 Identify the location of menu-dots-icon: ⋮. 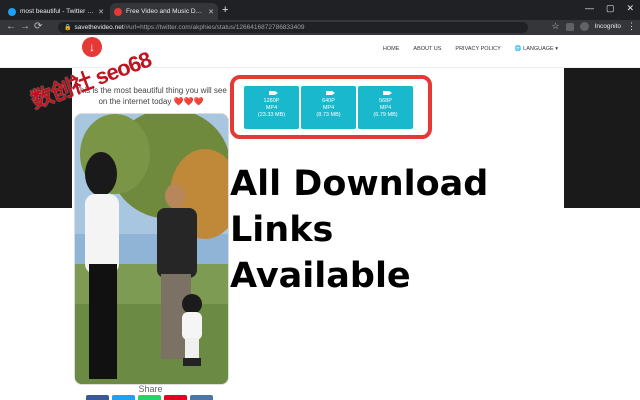
(631, 26).